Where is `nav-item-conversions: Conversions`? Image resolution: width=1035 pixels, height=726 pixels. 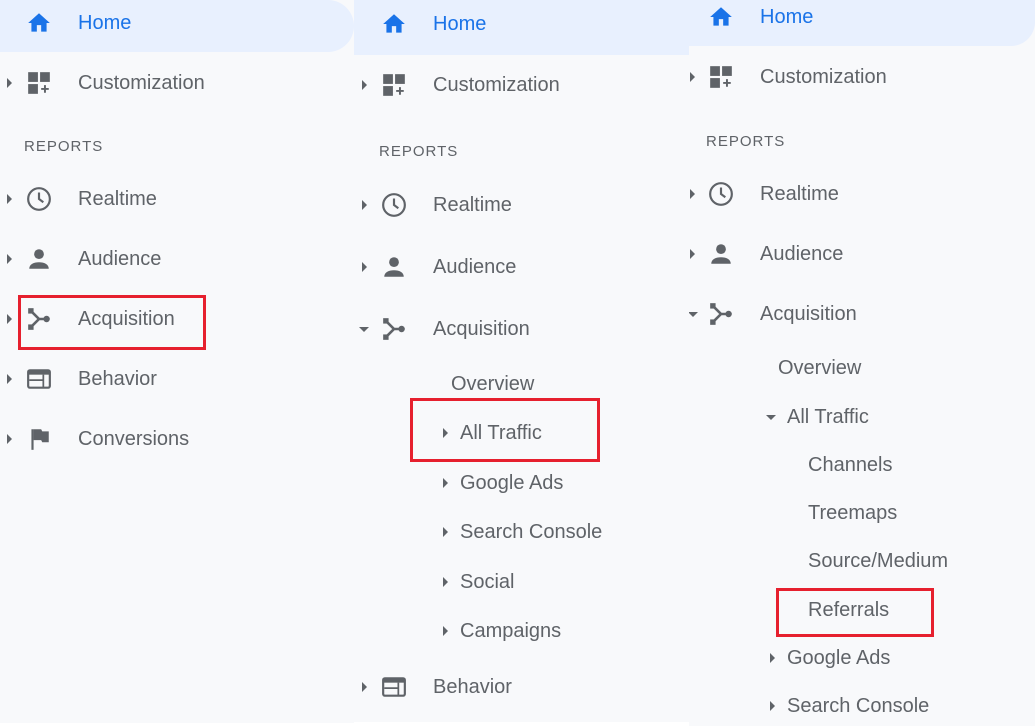
nav-item-conversions: Conversions is located at coordinates (177, 439).